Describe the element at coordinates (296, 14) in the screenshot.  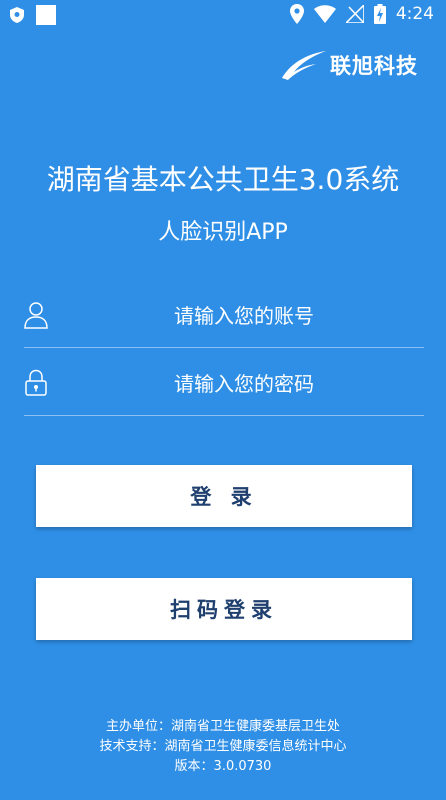
I see `location-icon` at that location.